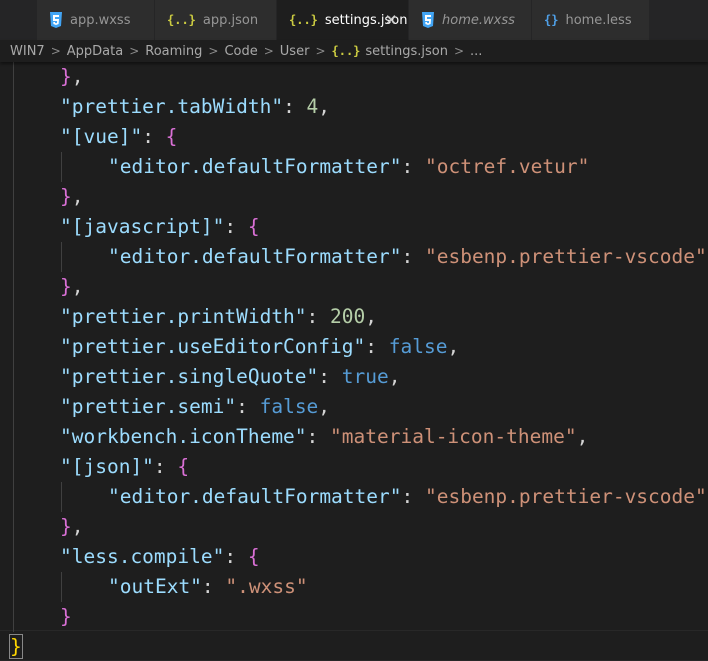 This screenshot has width=708, height=661. I want to click on code-token: 4, so click(312, 106).